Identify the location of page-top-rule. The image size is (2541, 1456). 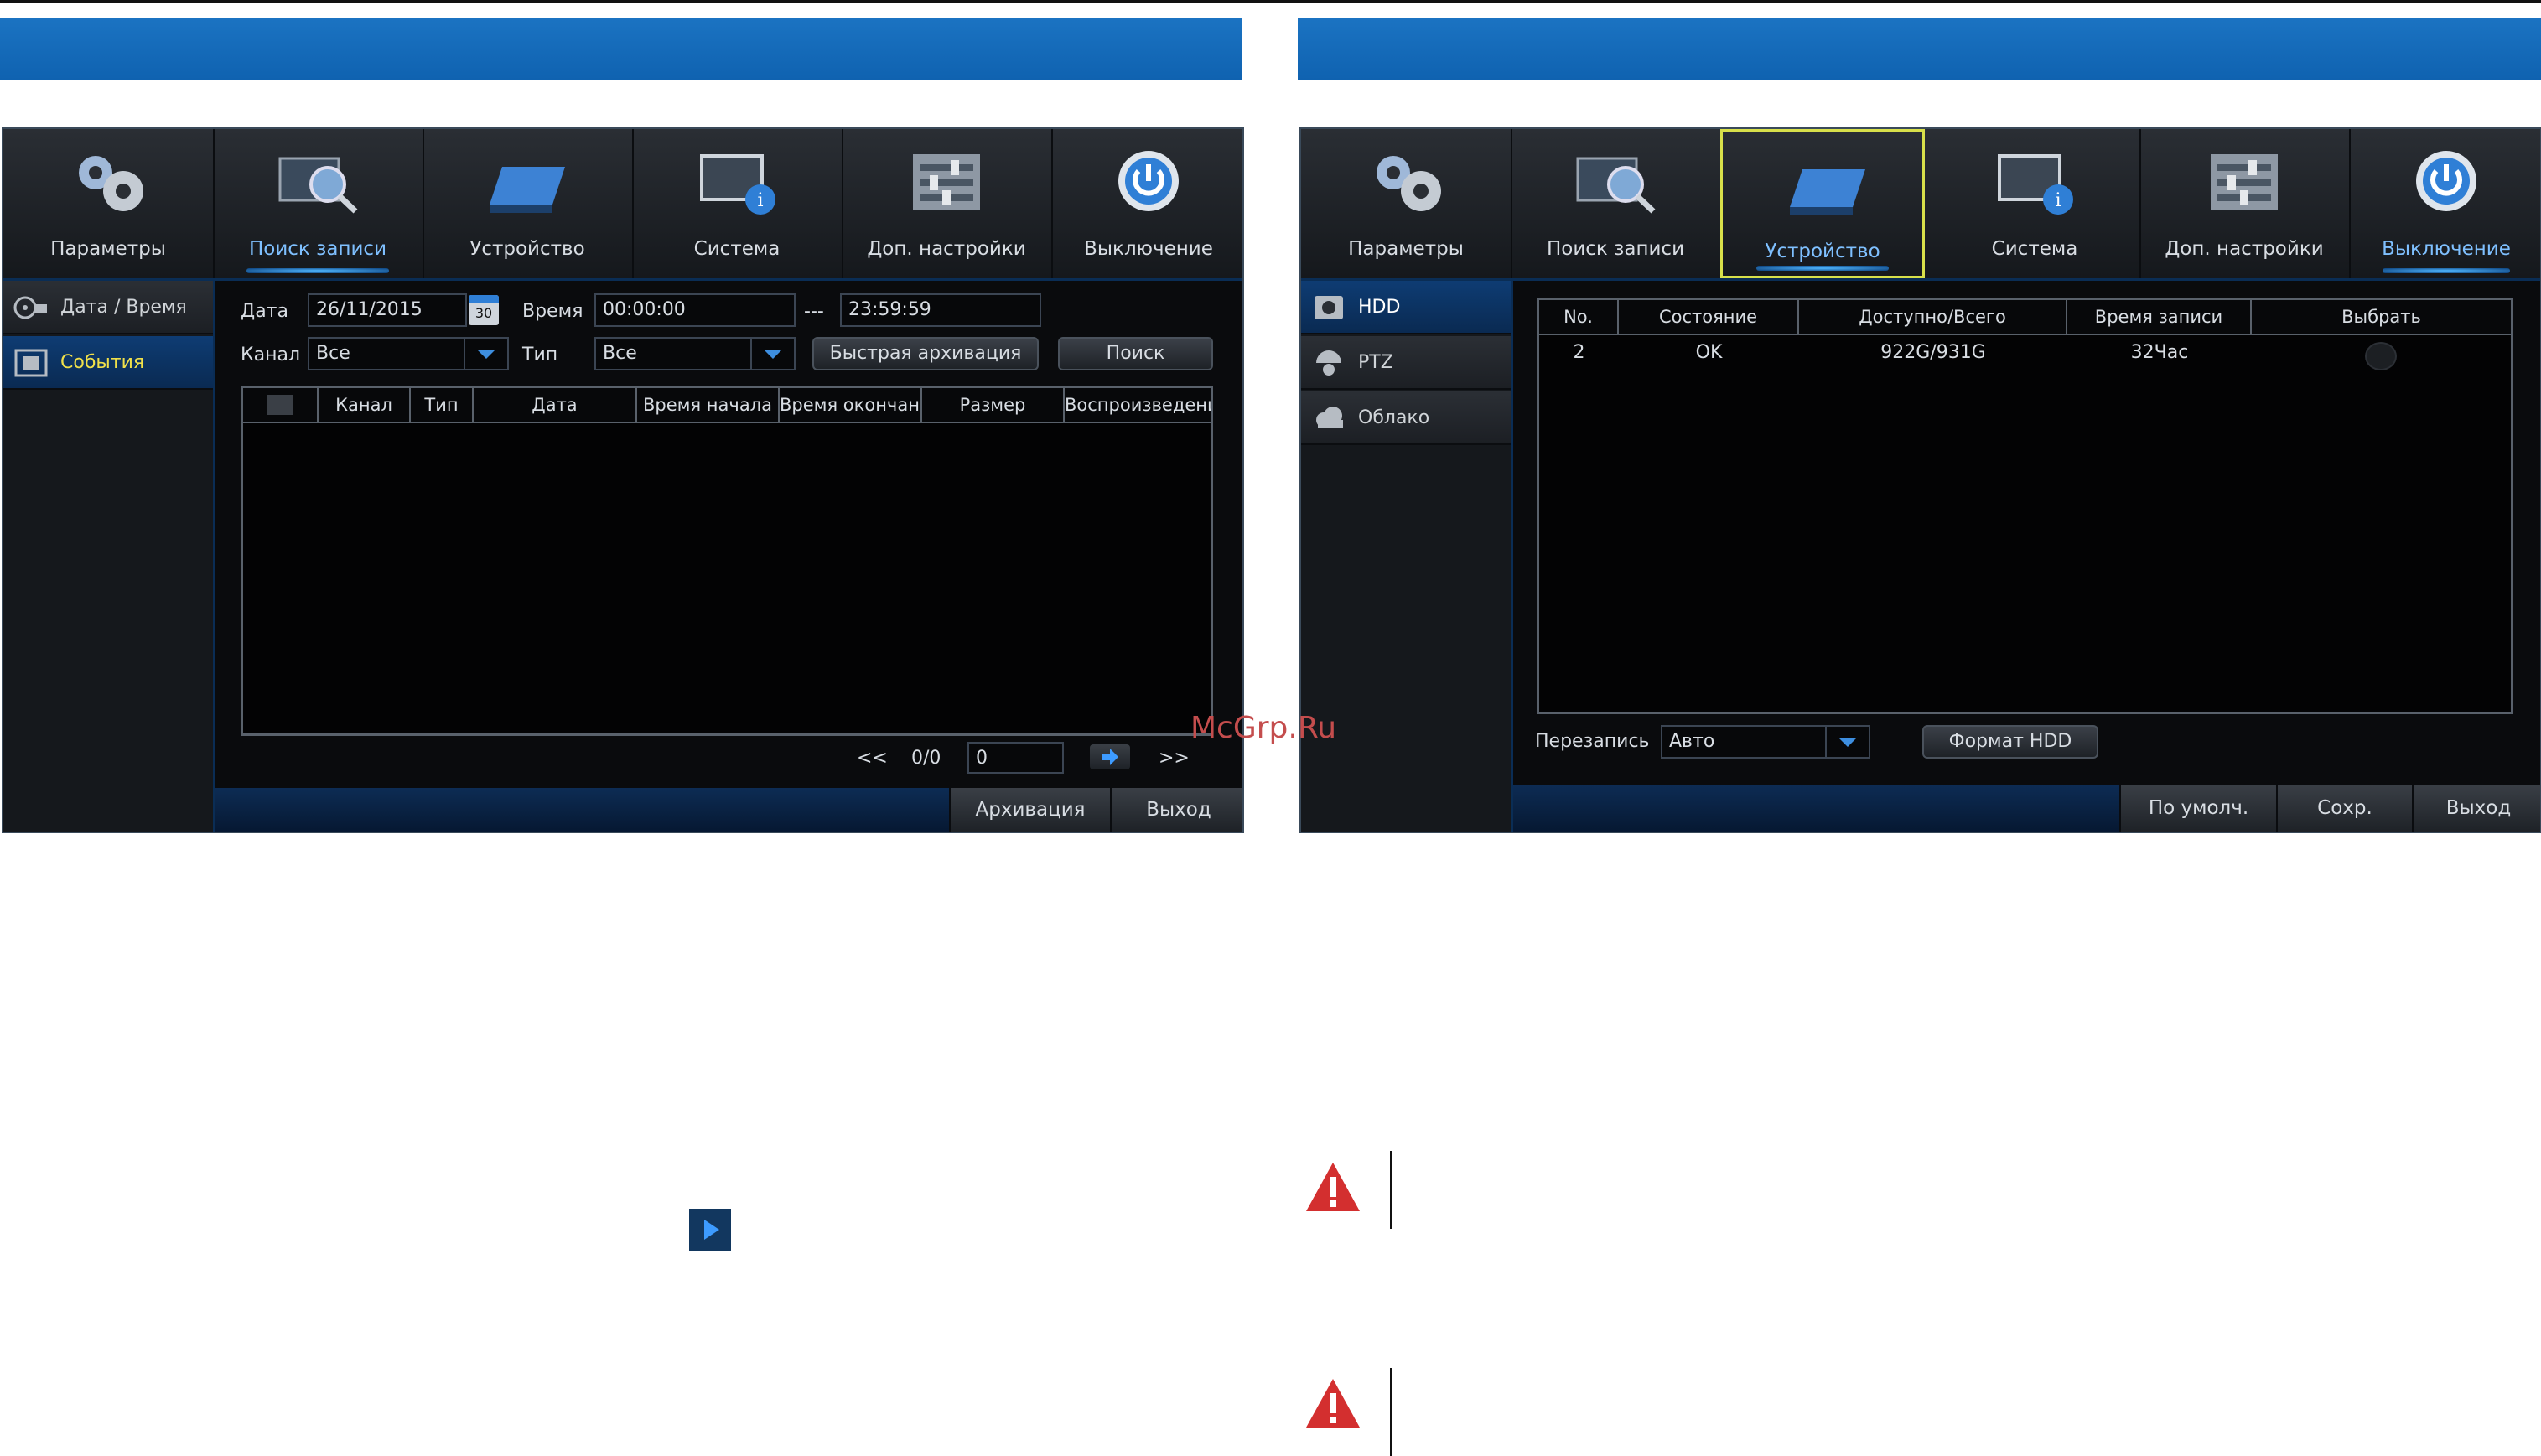
(1270, 1).